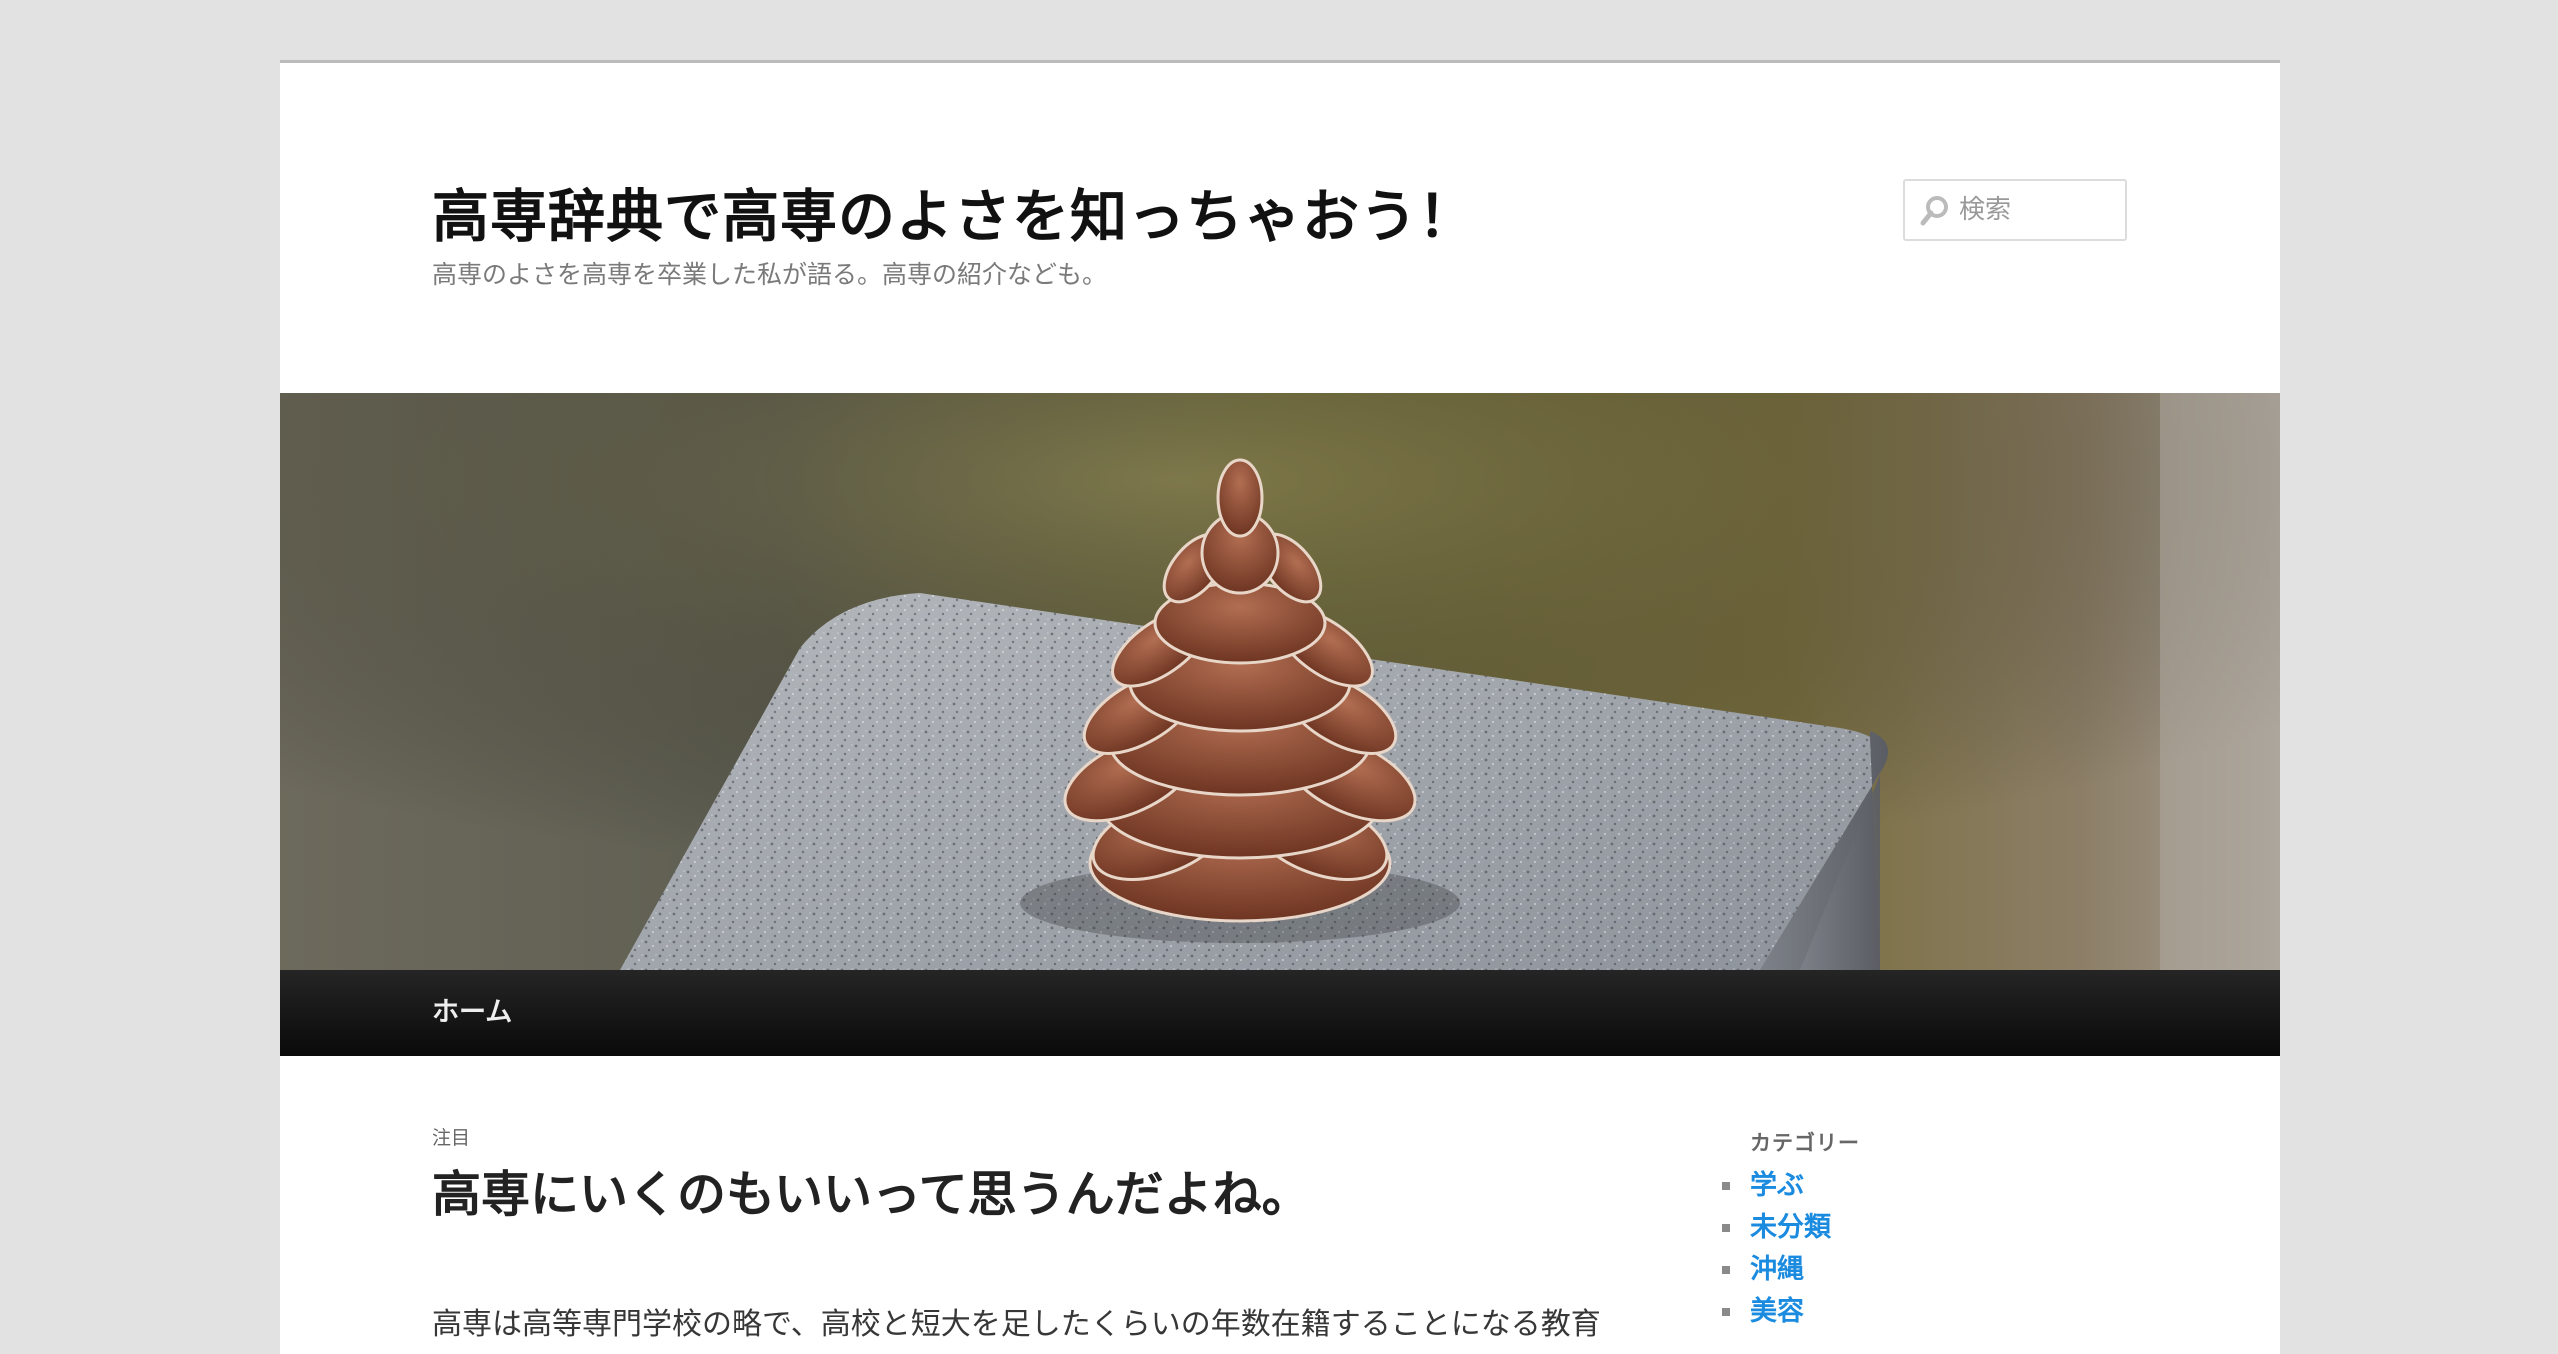 Image resolution: width=2558 pixels, height=1354 pixels. I want to click on categories-list: 学ぶ 未分類 沖縄 美容, so click(1776, 1249).